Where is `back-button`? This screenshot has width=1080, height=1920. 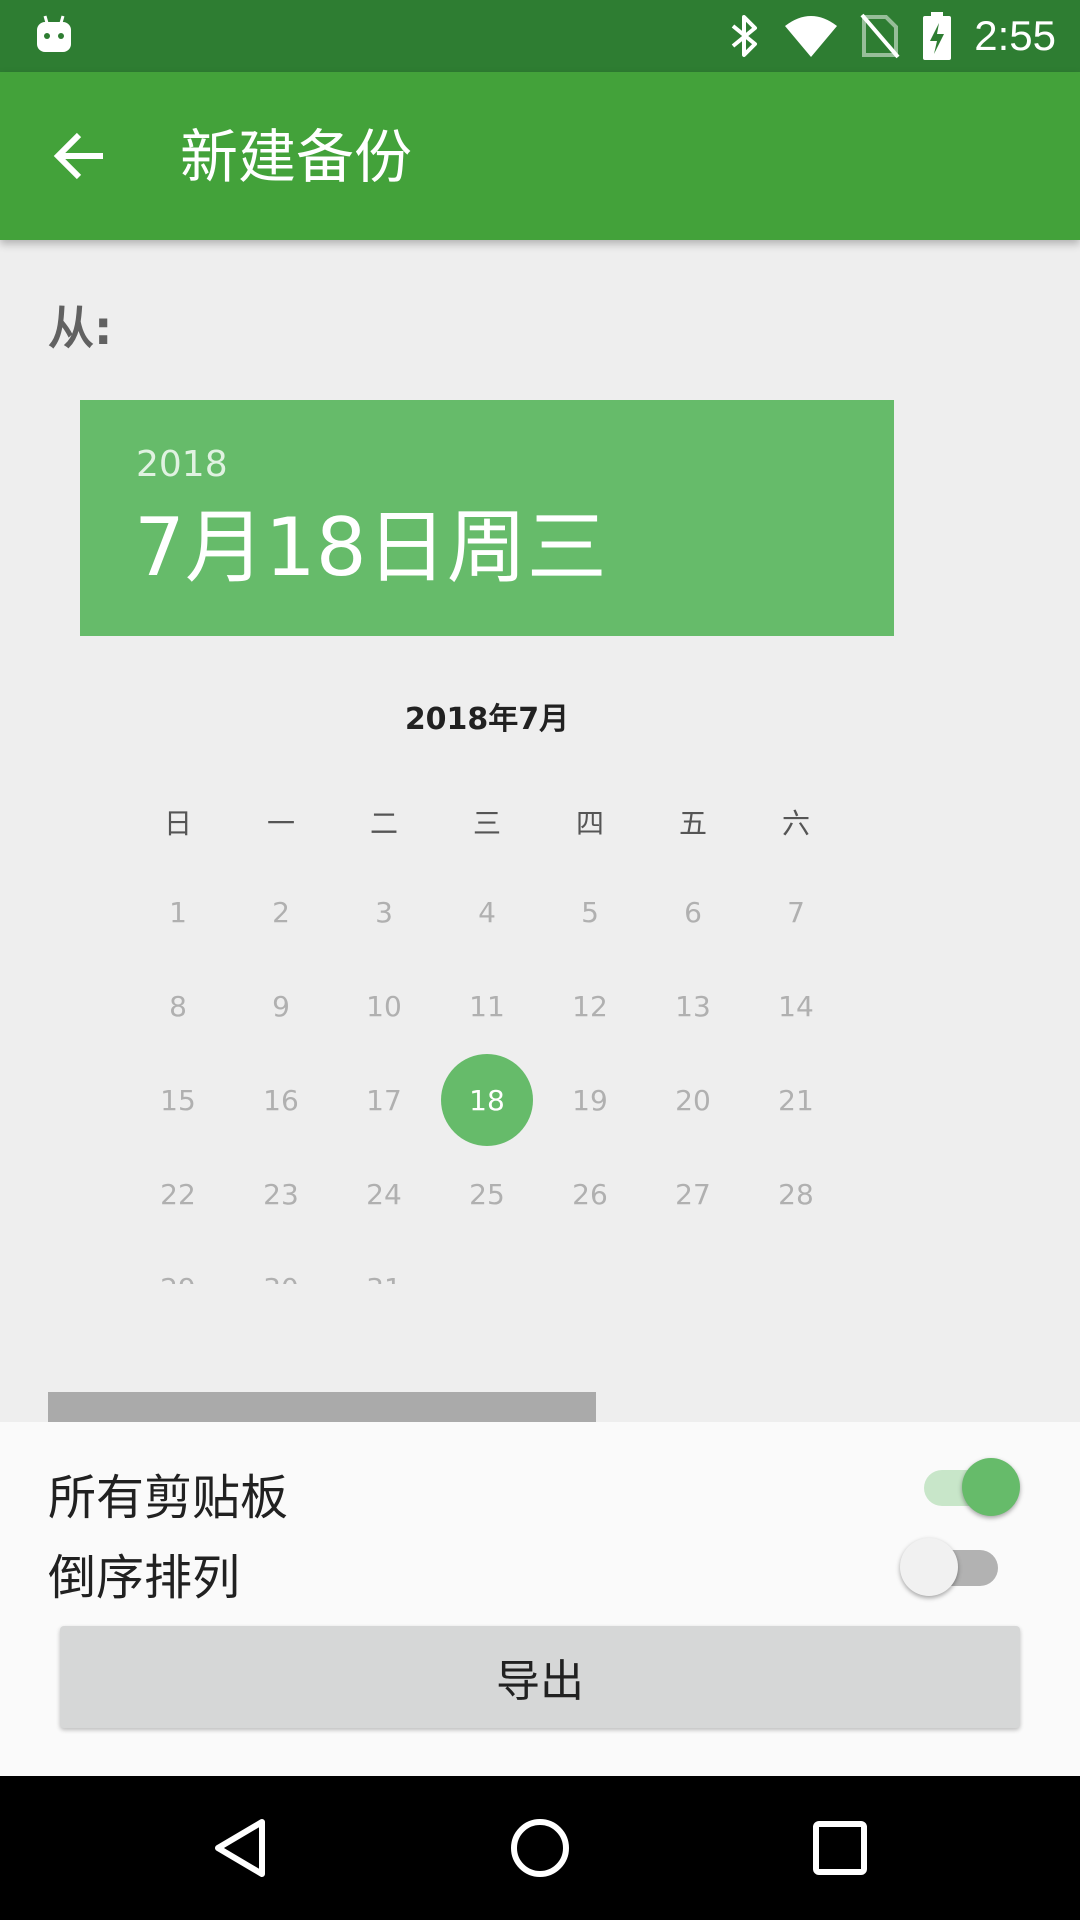 back-button is located at coordinates (80, 156).